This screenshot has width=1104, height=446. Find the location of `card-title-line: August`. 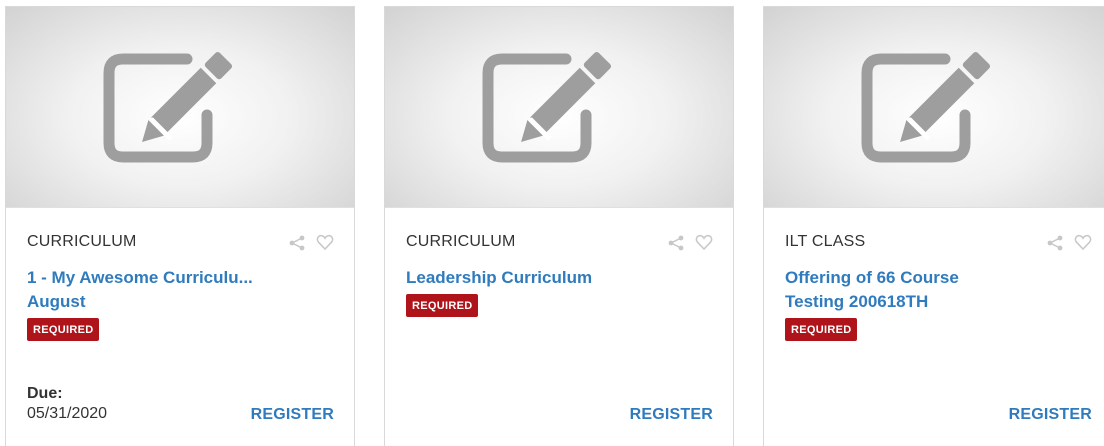

card-title-line: August is located at coordinates (181, 302).